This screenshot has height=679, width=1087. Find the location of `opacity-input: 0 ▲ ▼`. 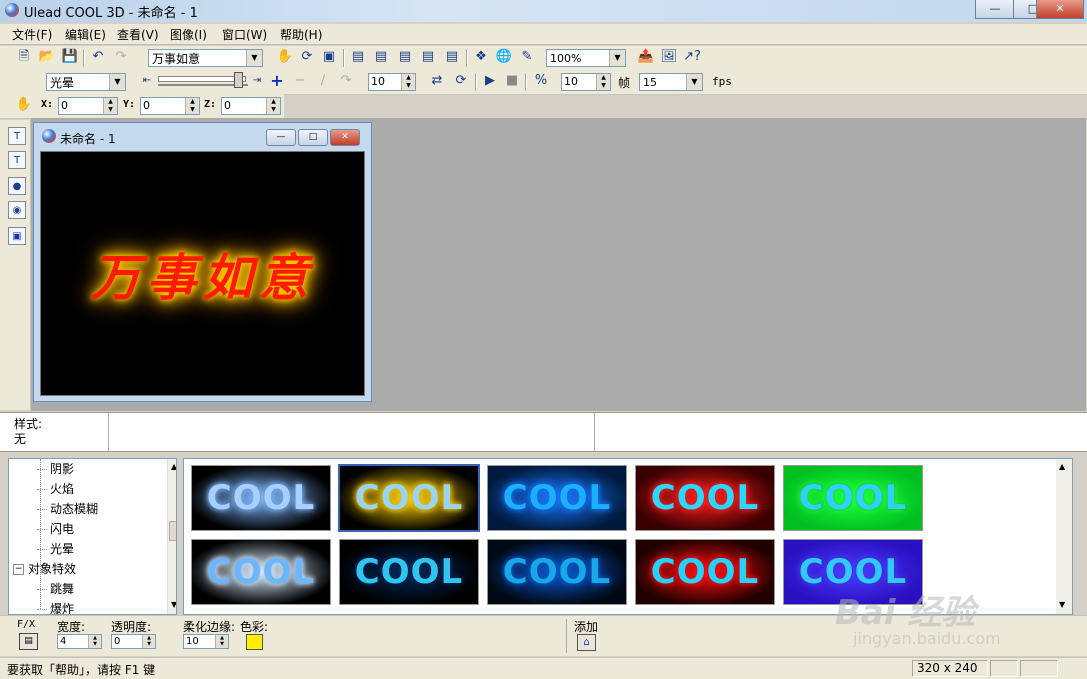

opacity-input: 0 ▲ ▼ is located at coordinates (133, 641).